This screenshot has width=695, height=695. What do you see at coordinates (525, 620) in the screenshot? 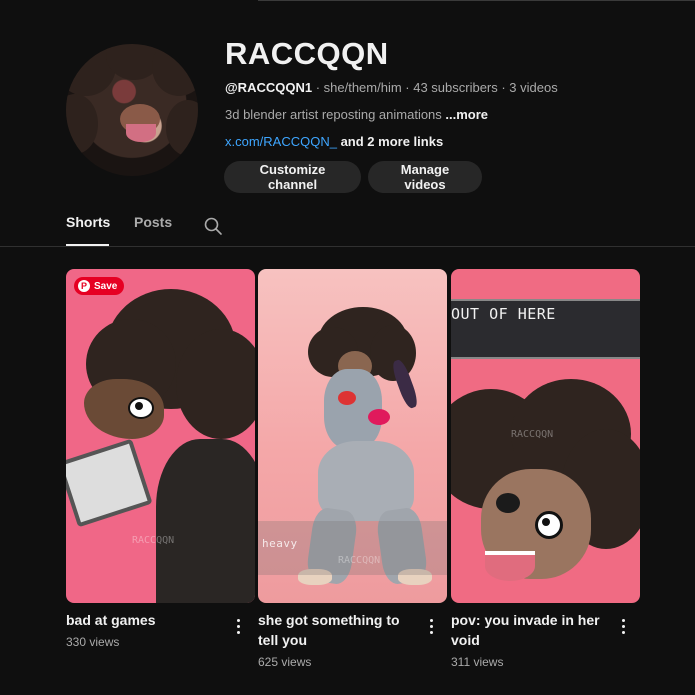
I see `short-title-line1: pov: you invade in her` at bounding box center [525, 620].